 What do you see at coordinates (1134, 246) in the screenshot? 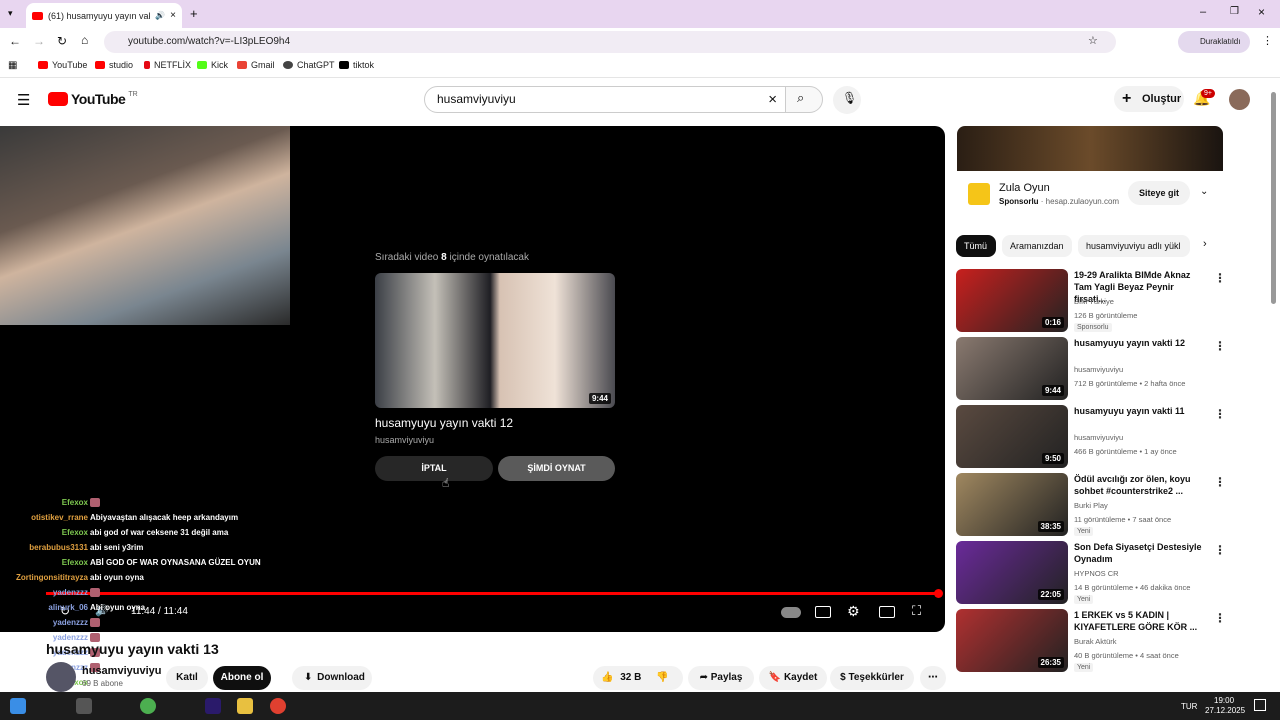
I see `chip-channel-uploads: husamviyuviyu adlı yükl` at bounding box center [1134, 246].